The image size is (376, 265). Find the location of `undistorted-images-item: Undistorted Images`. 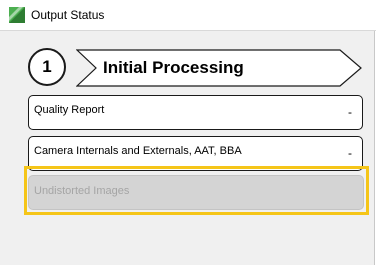

undistorted-images-item: Undistorted Images is located at coordinates (196, 192).